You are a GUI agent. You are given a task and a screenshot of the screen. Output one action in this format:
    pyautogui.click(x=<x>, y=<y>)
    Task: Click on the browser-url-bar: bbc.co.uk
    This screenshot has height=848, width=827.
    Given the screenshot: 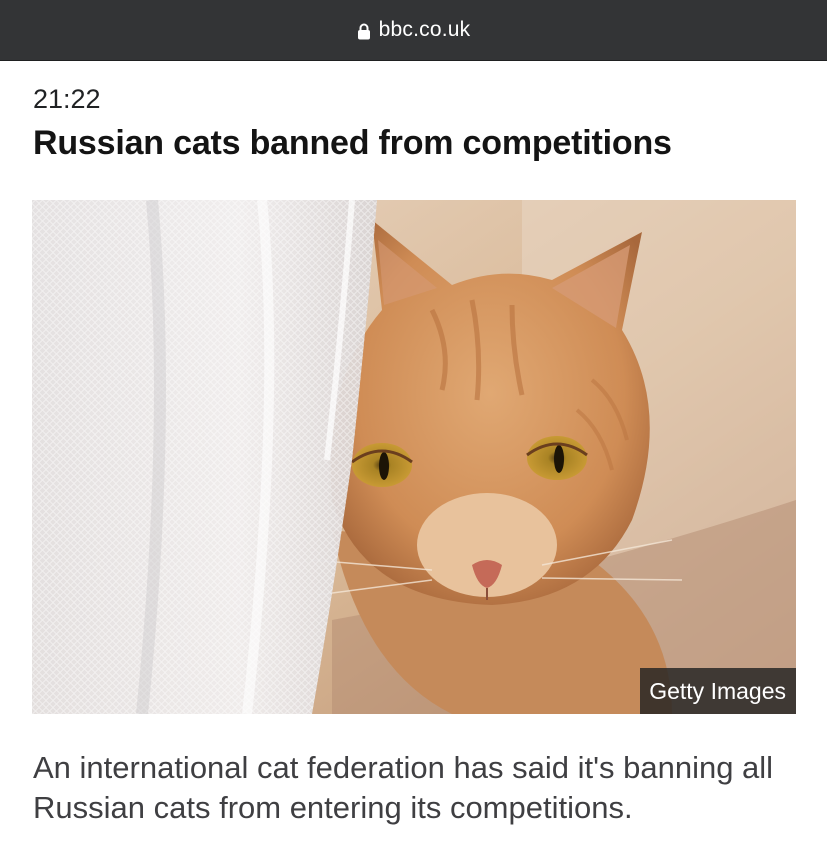 What is the action you would take?
    pyautogui.click(x=413, y=30)
    